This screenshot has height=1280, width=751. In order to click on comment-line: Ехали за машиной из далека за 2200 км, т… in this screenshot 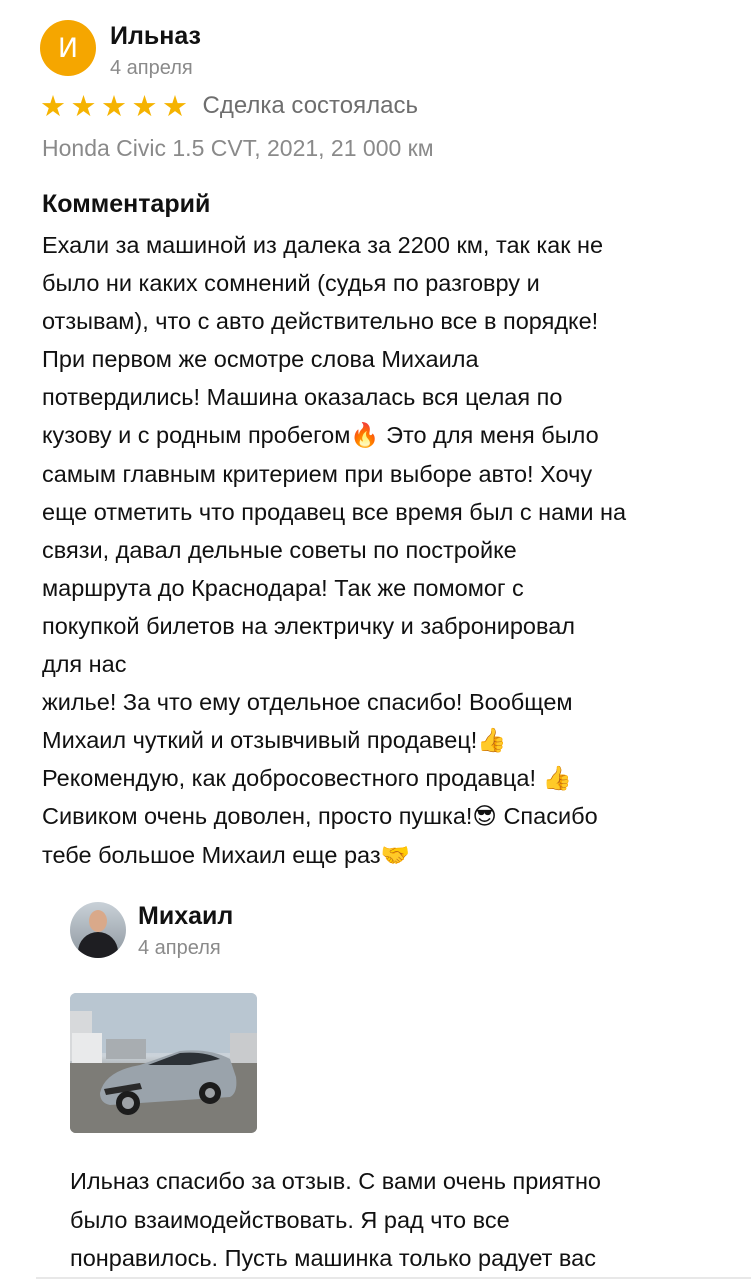, I will do `click(323, 245)`.